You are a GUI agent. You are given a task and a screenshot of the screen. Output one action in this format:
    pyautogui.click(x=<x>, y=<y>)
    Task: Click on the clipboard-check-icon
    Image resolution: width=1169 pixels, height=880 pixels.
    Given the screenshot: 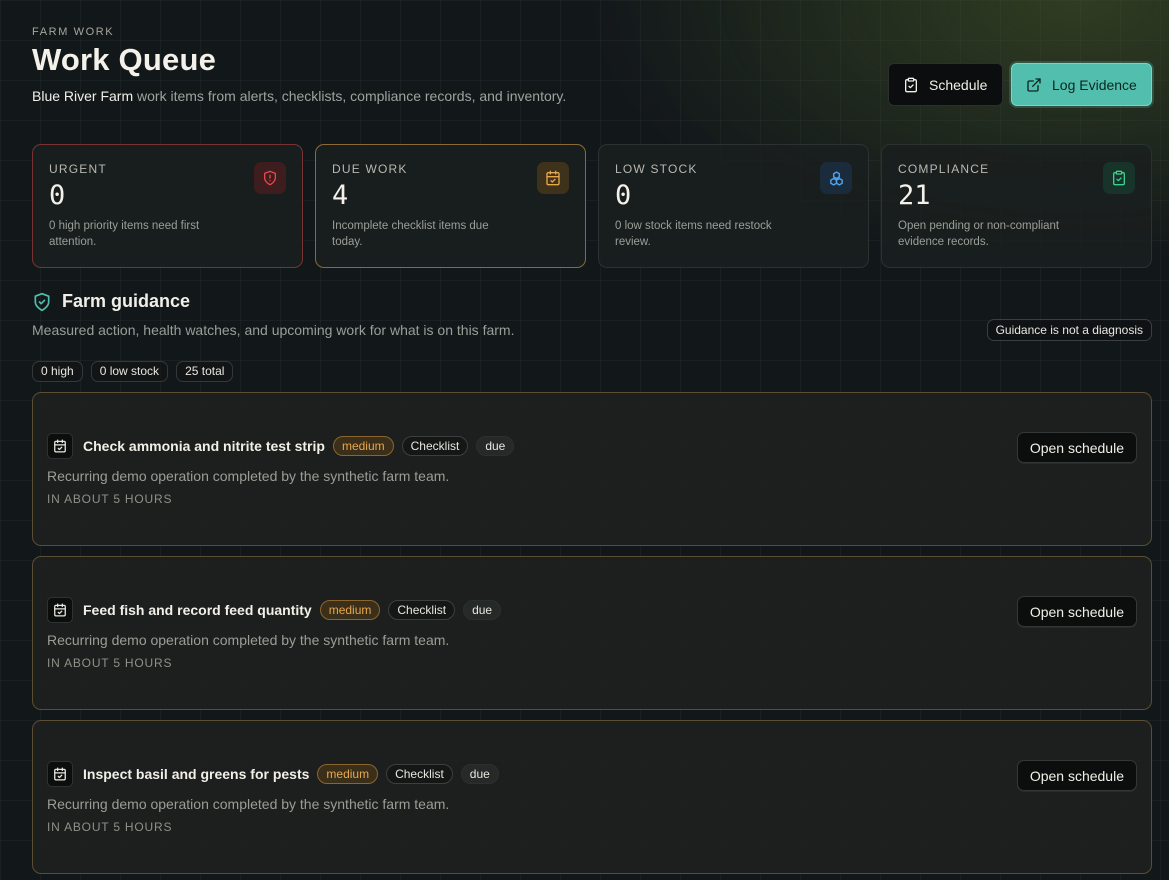 What is the action you would take?
    pyautogui.click(x=1119, y=178)
    